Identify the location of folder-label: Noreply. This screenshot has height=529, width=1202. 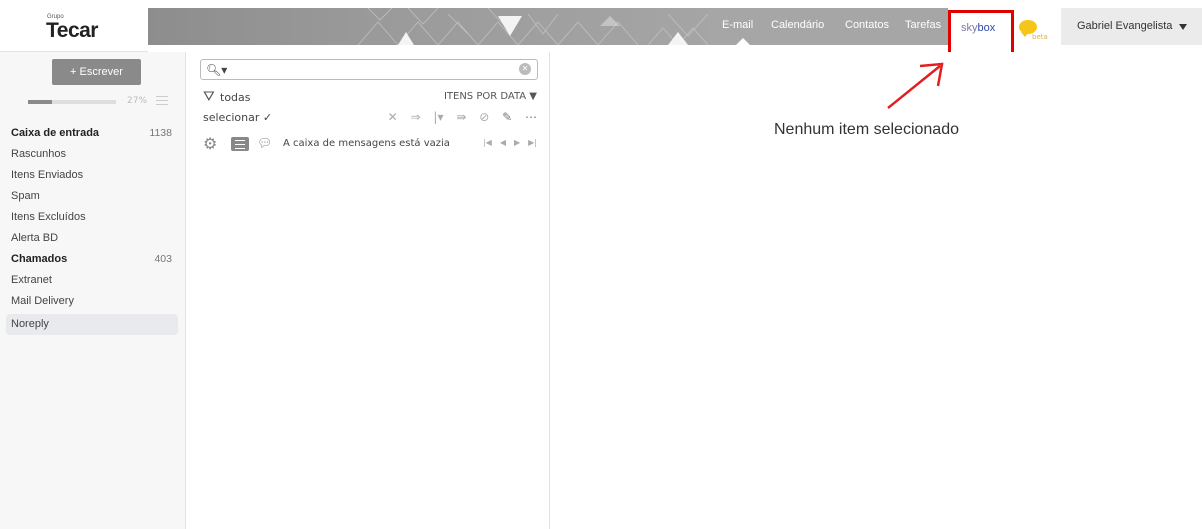
(30, 324).